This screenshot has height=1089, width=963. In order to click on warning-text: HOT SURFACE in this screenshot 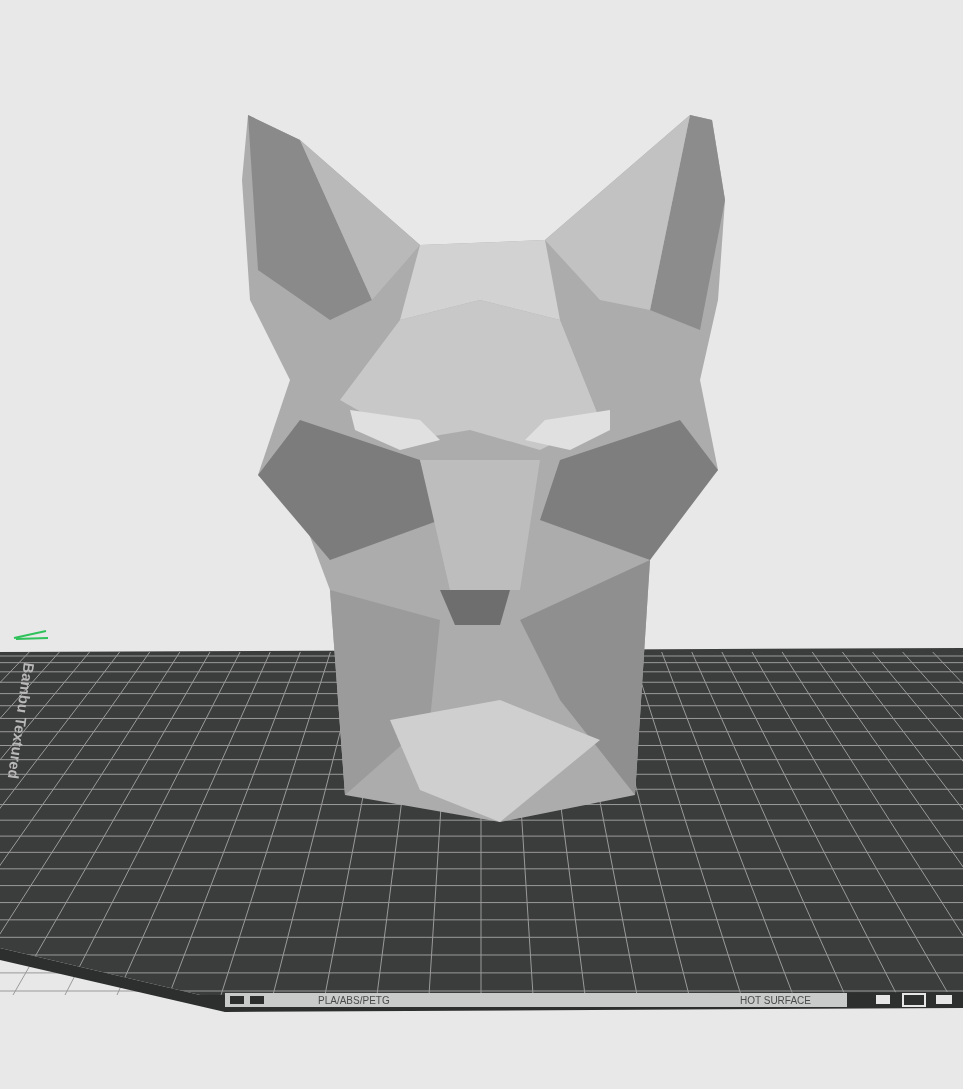, I will do `click(775, 1000)`.